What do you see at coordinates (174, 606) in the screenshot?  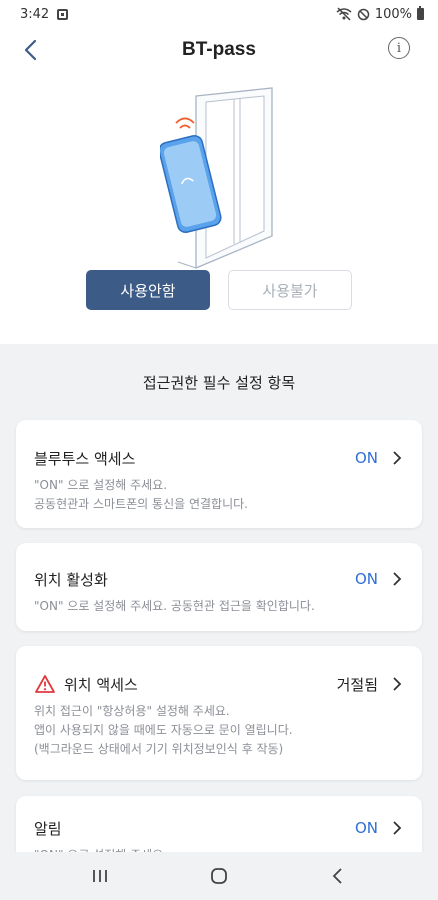 I see `card-description: "ON" 으로 설정해 주세요. 공동현관 접근을 확인합니다.` at bounding box center [174, 606].